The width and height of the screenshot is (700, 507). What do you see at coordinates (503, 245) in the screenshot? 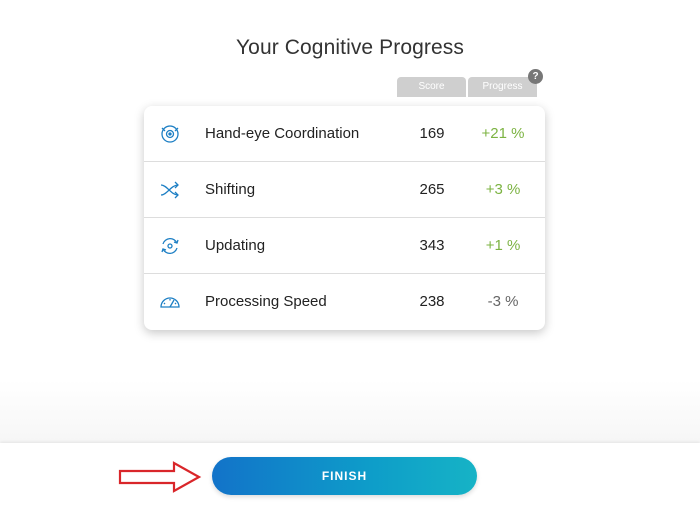
I see `row-progress: +1 %` at bounding box center [503, 245].